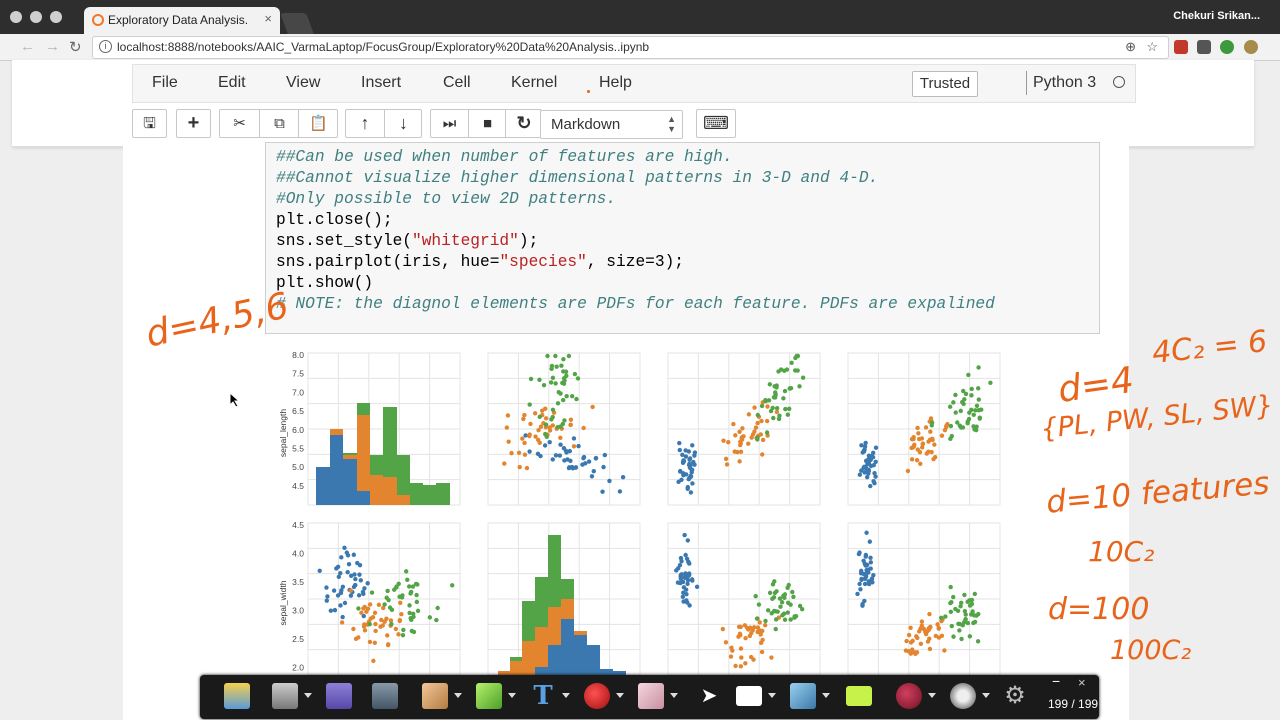 This screenshot has height=720, width=1280. Describe the element at coordinates (716, 123) in the screenshot. I see `keyboard-icon: ⌨` at that location.